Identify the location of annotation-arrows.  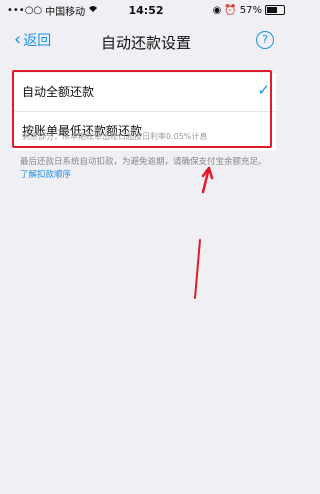
(204, 232).